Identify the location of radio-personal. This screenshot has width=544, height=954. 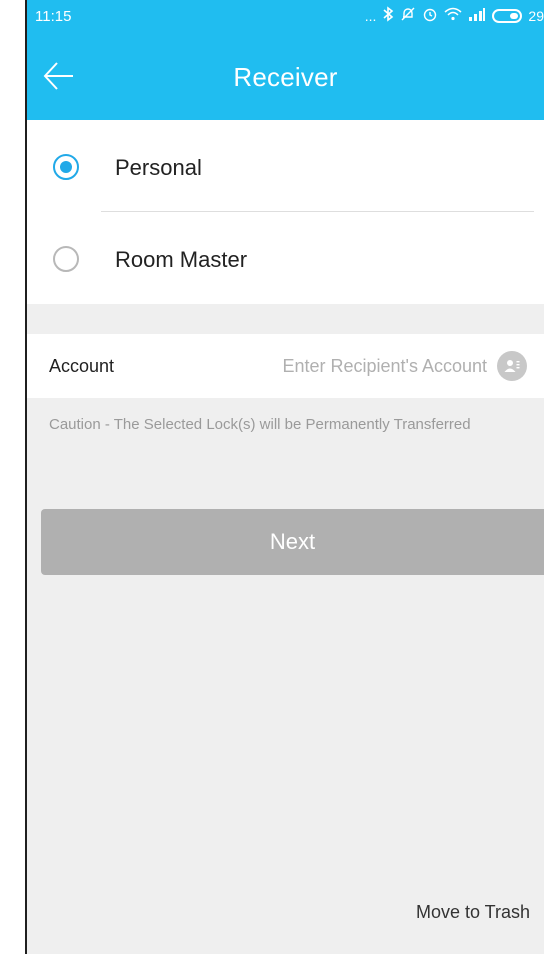
(66, 167).